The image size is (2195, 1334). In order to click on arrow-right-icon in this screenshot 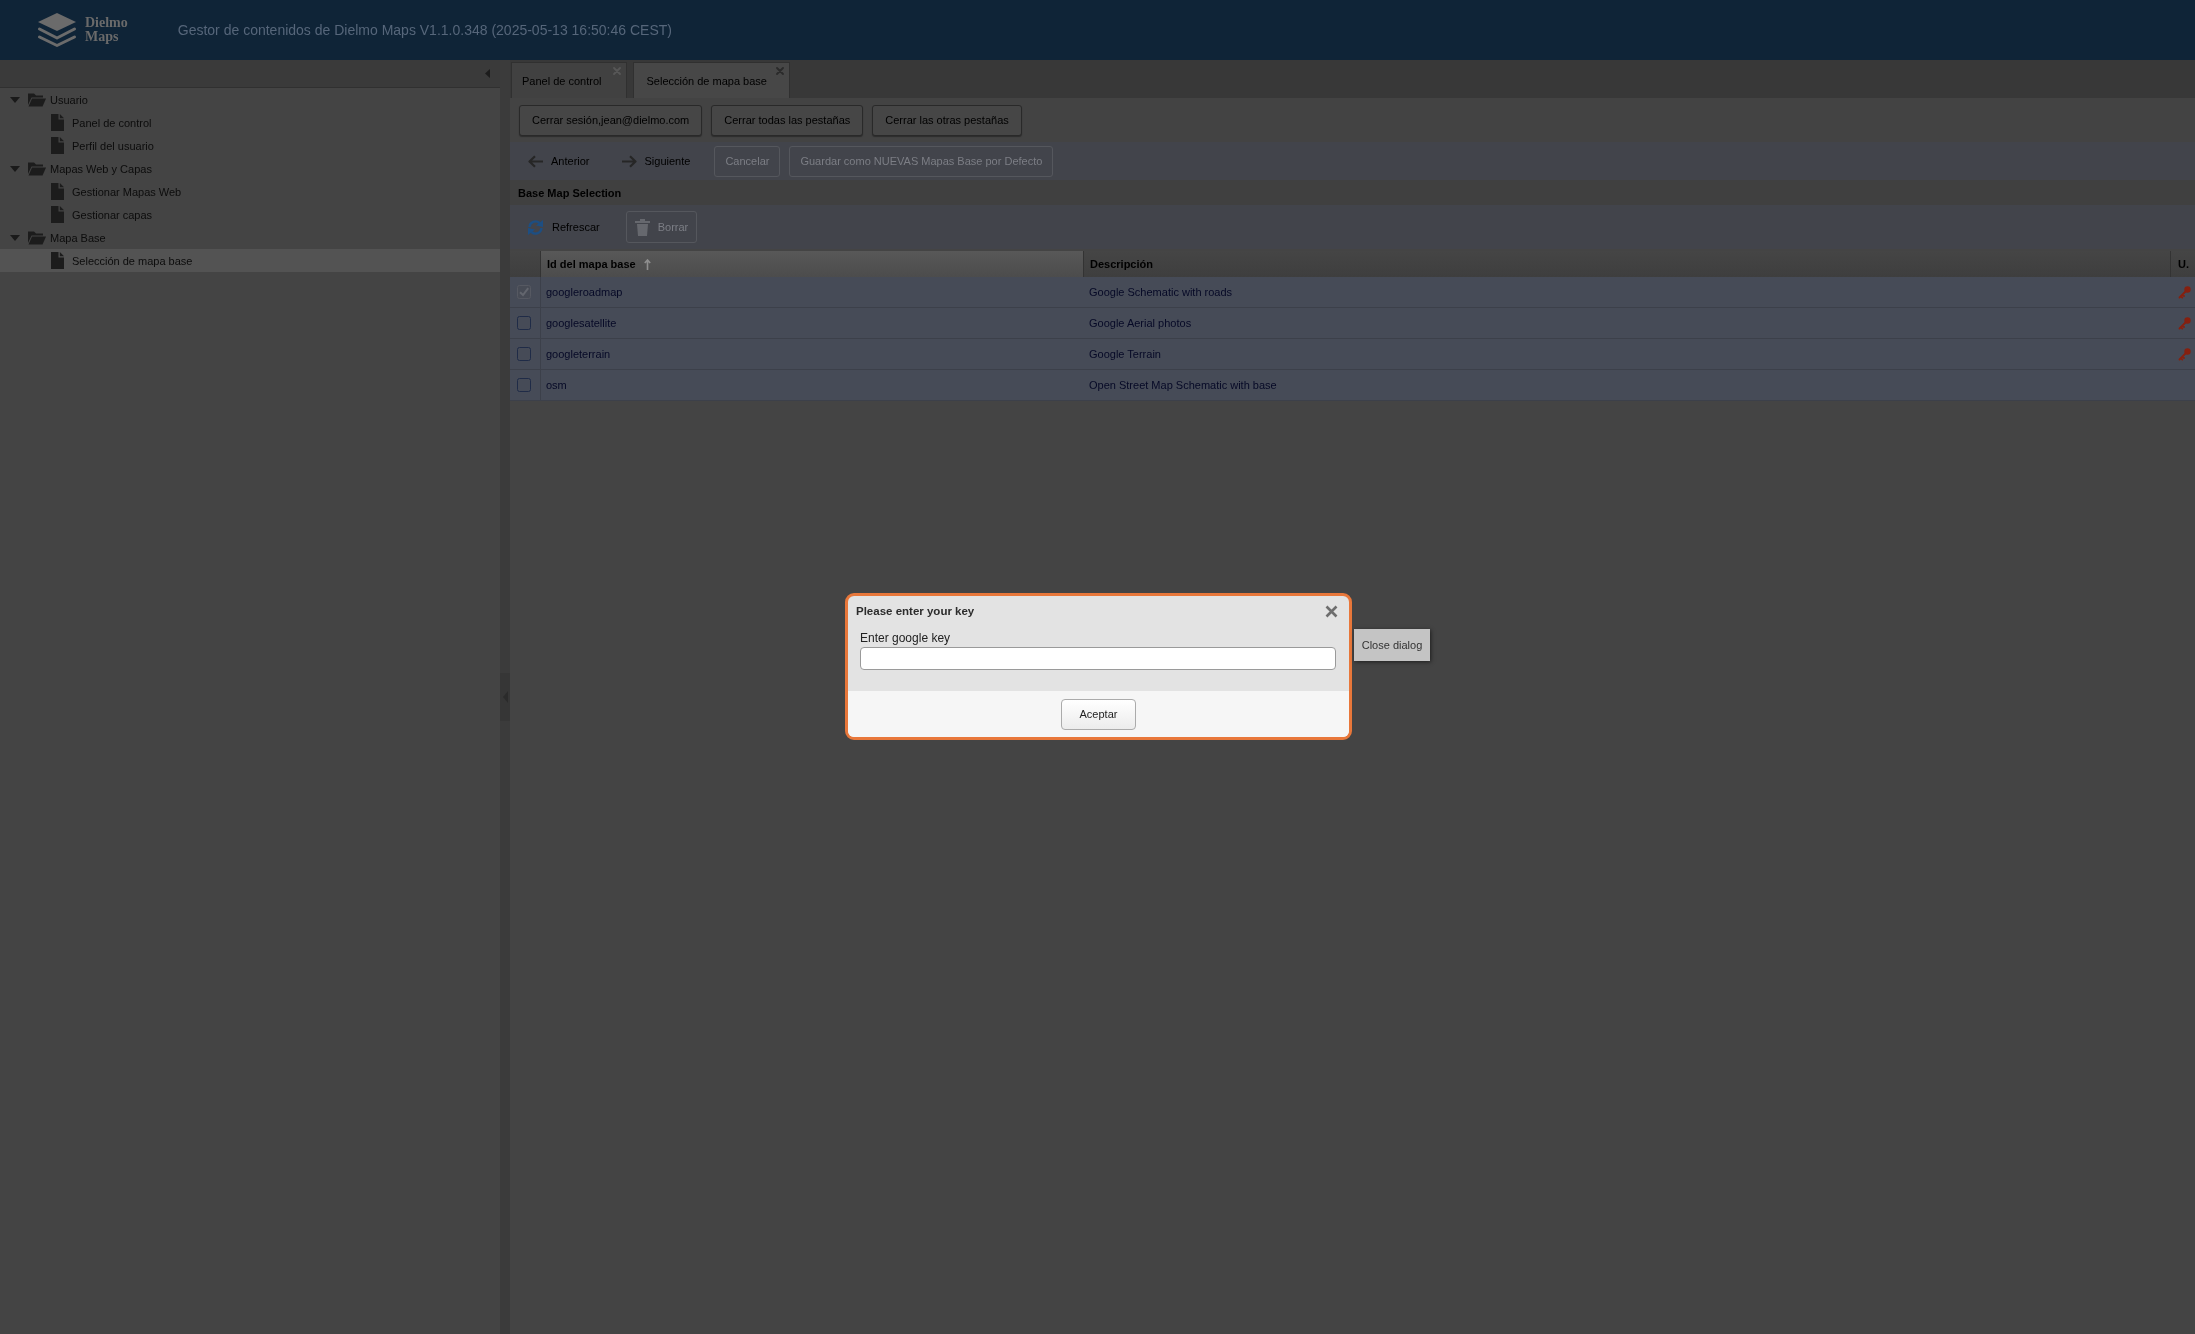, I will do `click(629, 161)`.